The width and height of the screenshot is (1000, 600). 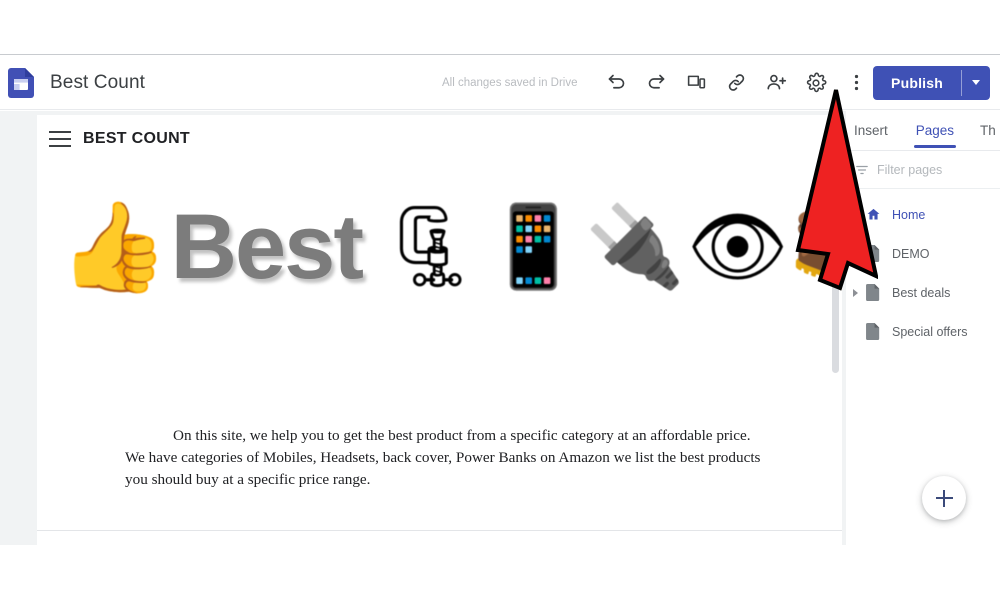 I want to click on expand-chevron-icon, so click(x=855, y=293).